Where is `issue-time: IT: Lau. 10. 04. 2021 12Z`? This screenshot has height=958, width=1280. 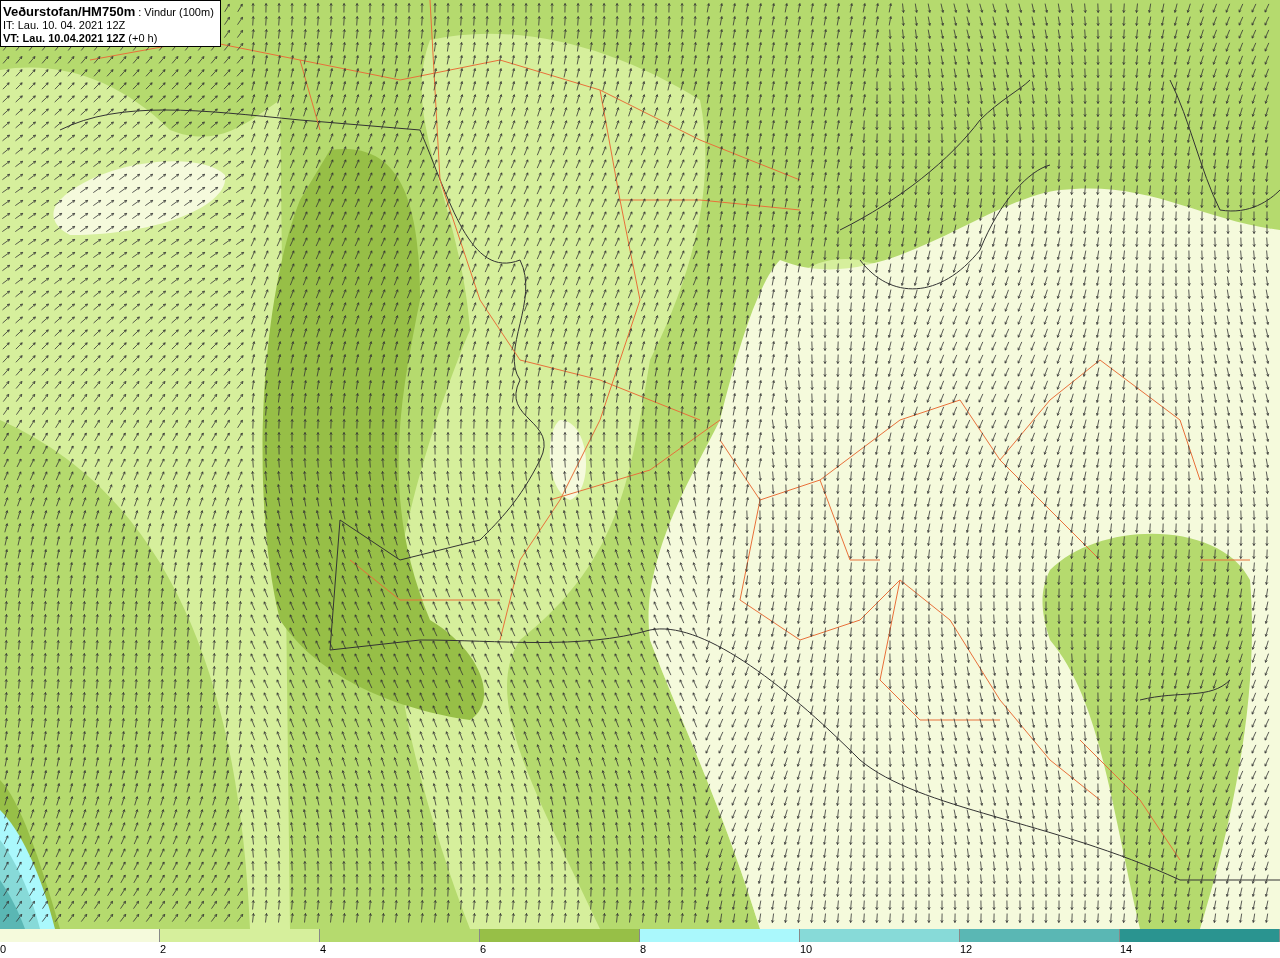 issue-time: IT: Lau. 10. 04. 2021 12Z is located at coordinates (65, 25).